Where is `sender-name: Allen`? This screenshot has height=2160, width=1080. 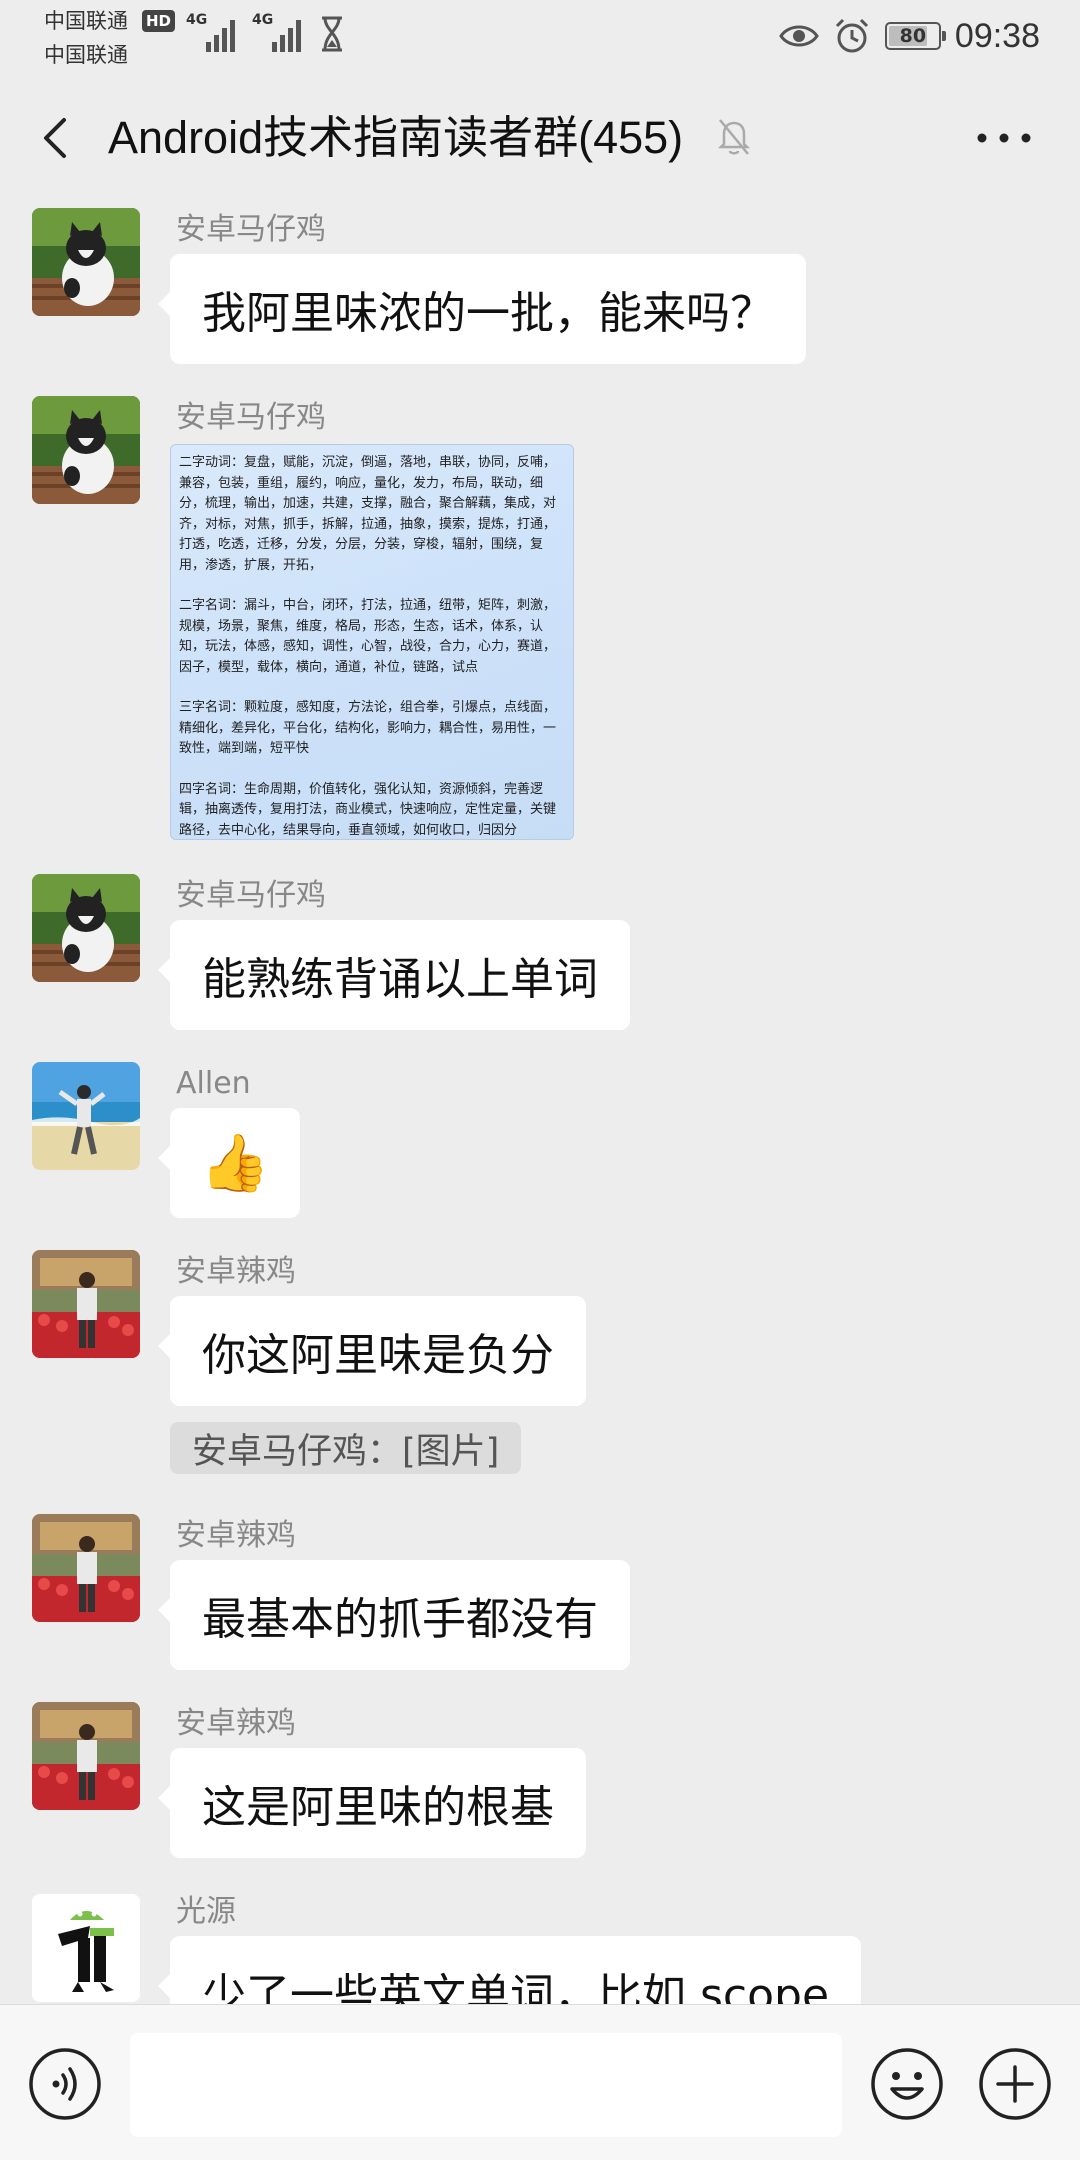
sender-name: Allen is located at coordinates (213, 1083).